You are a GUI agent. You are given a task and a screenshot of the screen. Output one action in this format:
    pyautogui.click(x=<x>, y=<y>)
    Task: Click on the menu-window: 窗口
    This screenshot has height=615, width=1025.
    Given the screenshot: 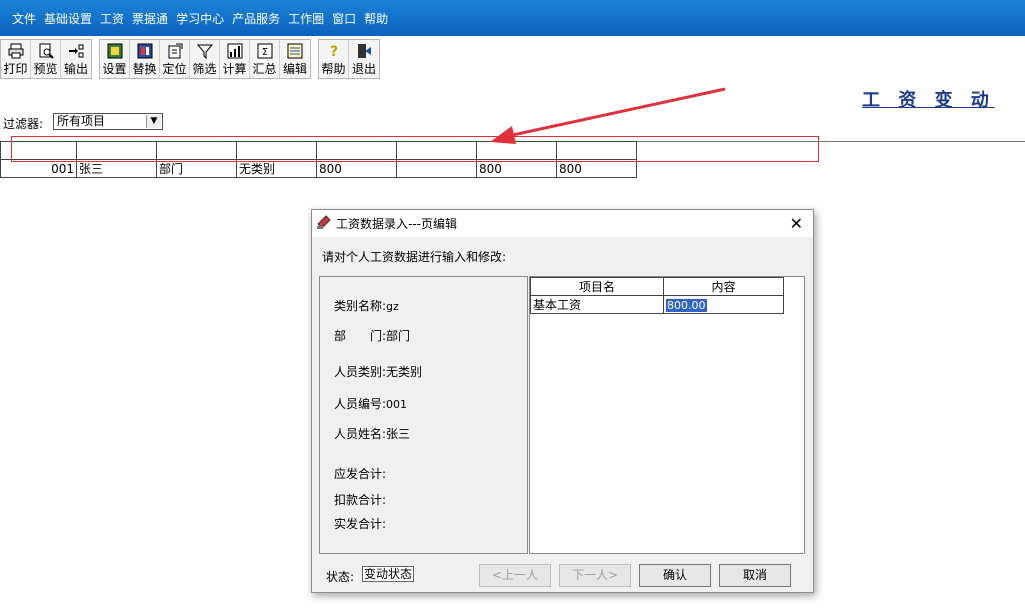 What is the action you would take?
    pyautogui.click(x=344, y=18)
    